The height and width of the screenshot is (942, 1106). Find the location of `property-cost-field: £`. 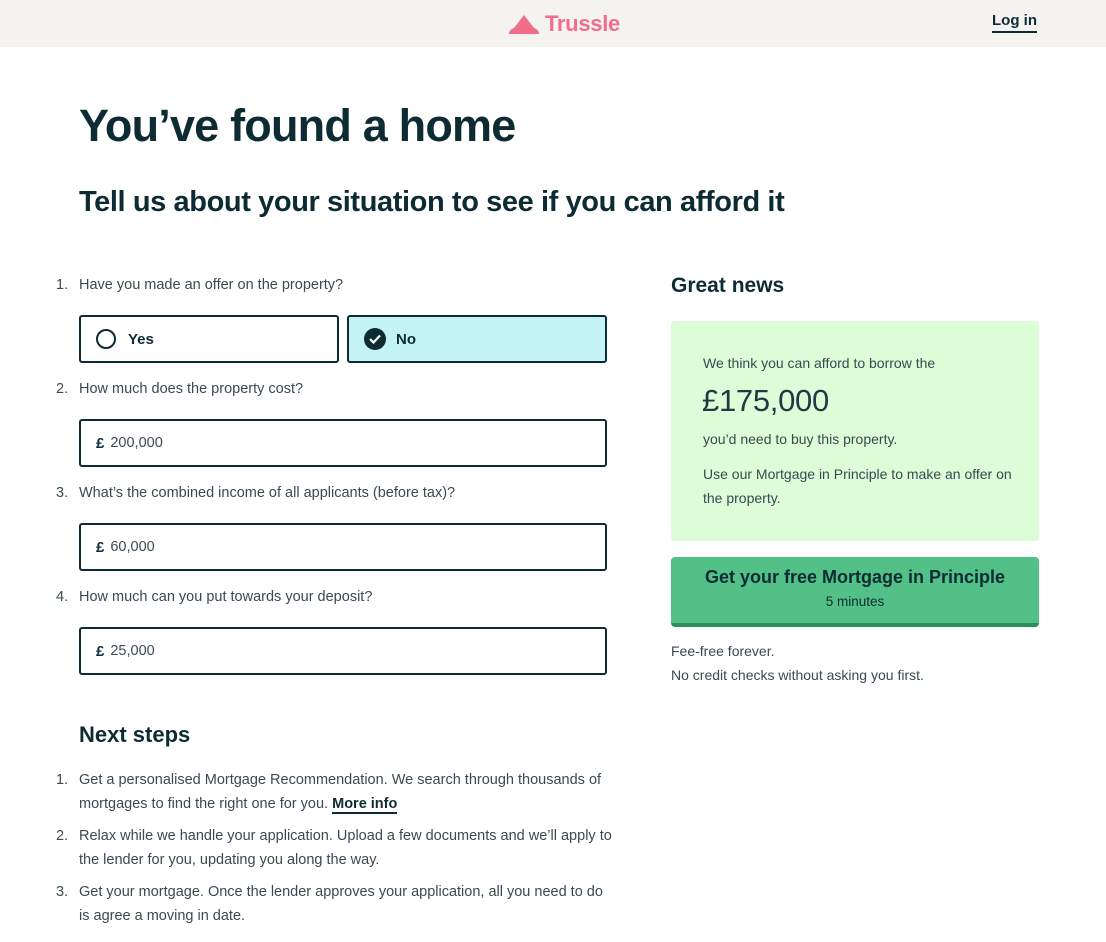

property-cost-field: £ is located at coordinates (343, 443).